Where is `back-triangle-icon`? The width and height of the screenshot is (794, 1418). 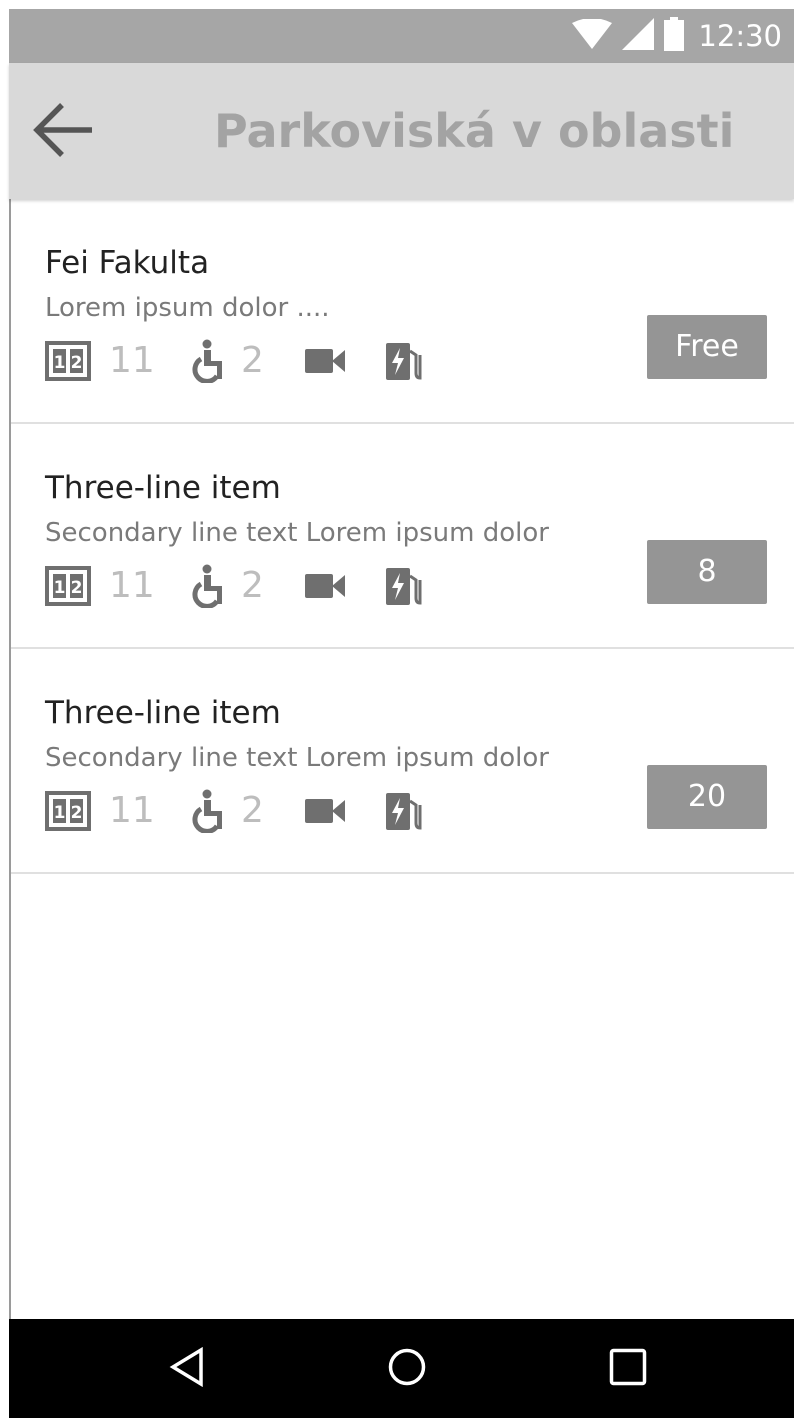 back-triangle-icon is located at coordinates (187, 1368).